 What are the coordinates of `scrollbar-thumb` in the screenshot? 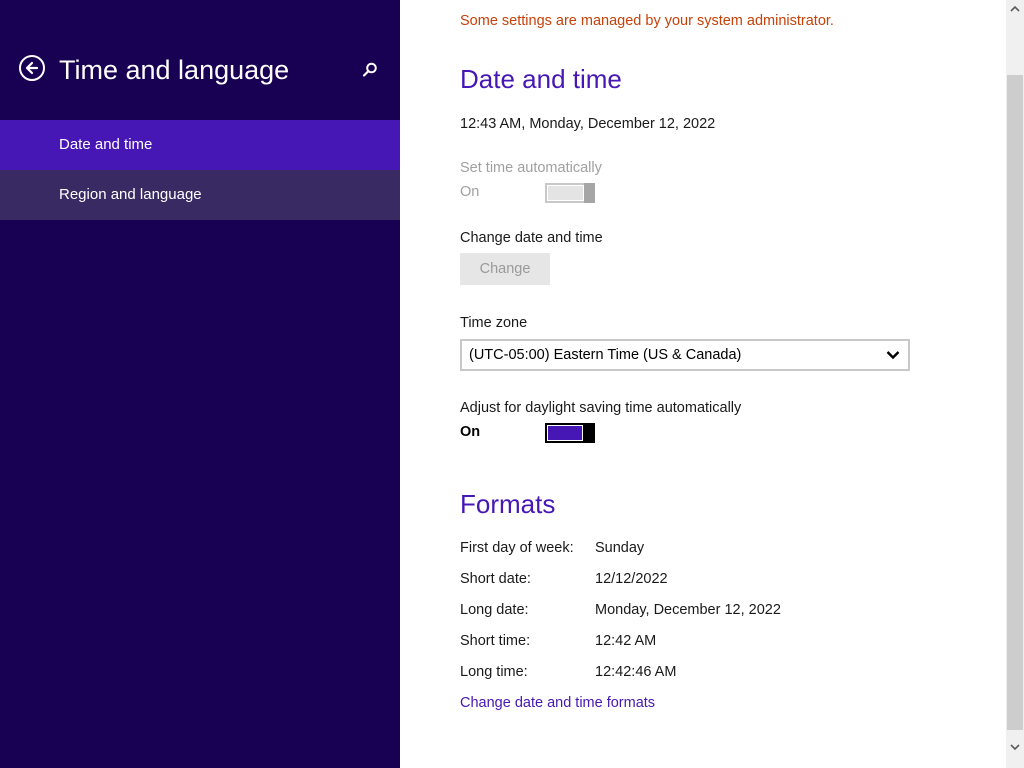 It's located at (1015, 402).